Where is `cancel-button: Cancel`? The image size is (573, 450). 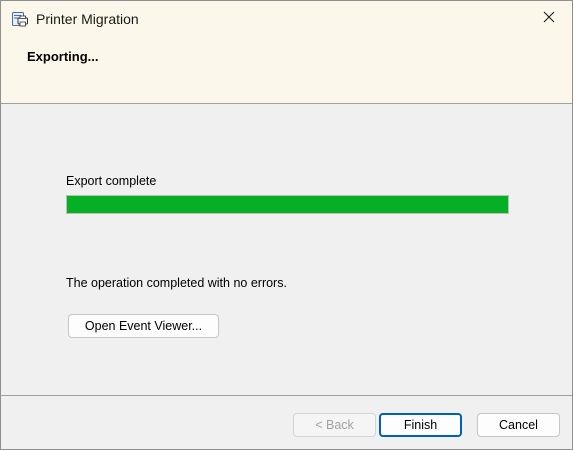
cancel-button: Cancel is located at coordinates (518, 425).